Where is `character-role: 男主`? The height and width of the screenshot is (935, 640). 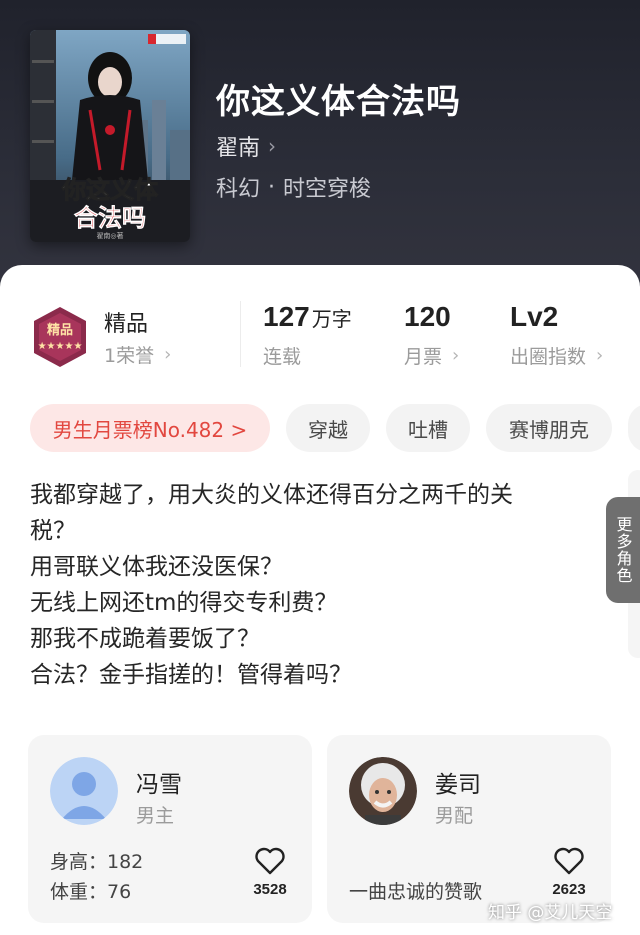
character-role: 男主 is located at coordinates (155, 816).